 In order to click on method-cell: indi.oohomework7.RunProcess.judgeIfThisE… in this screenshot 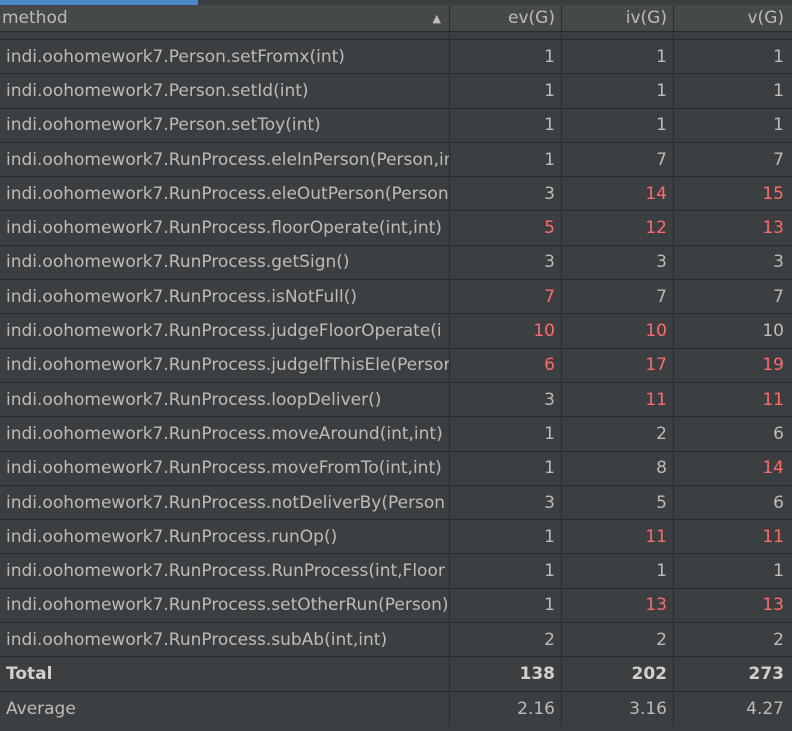, I will do `click(225, 365)`.